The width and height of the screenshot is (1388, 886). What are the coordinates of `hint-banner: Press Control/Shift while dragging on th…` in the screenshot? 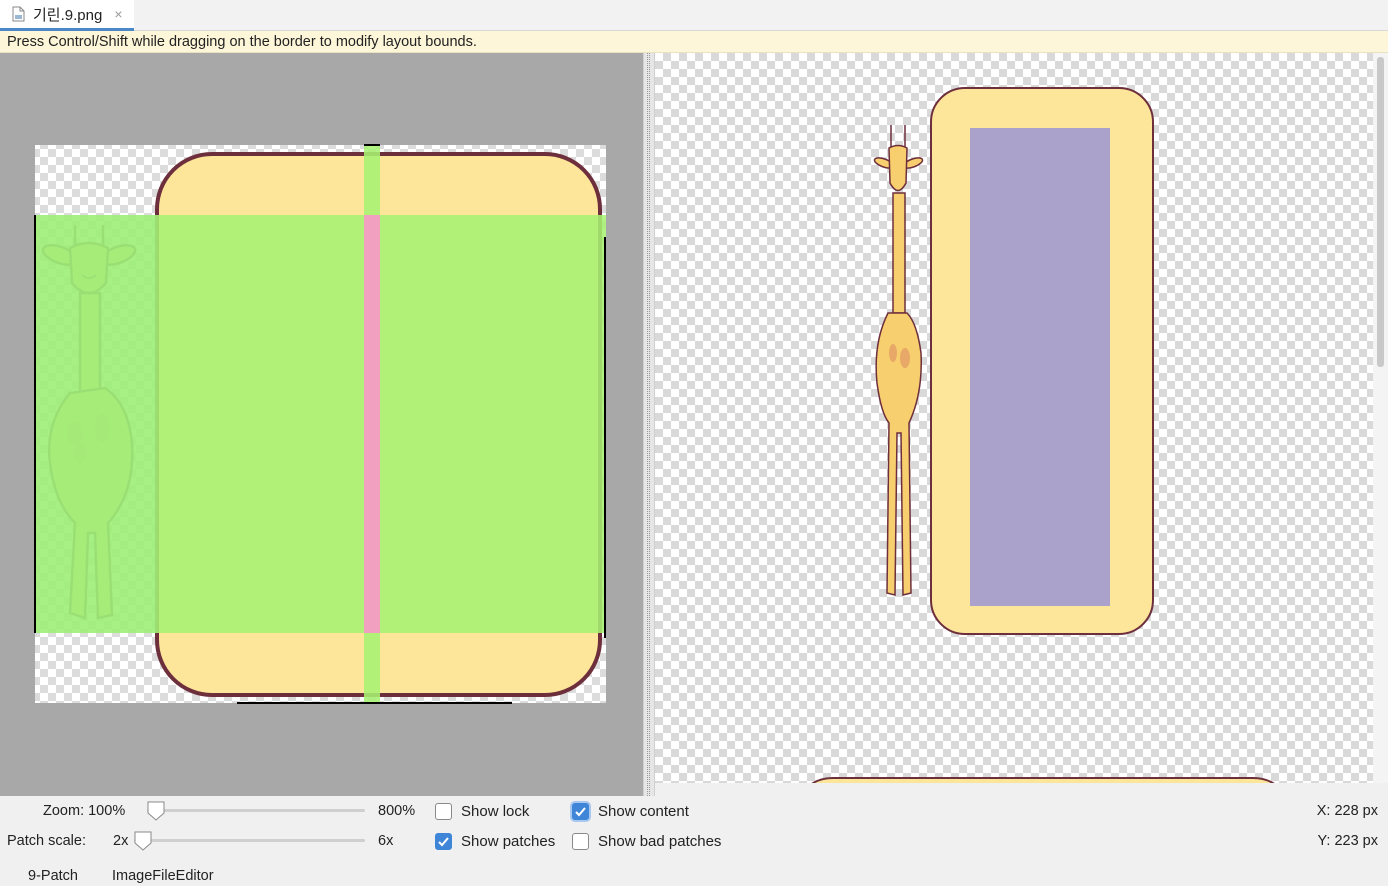 It's located at (694, 42).